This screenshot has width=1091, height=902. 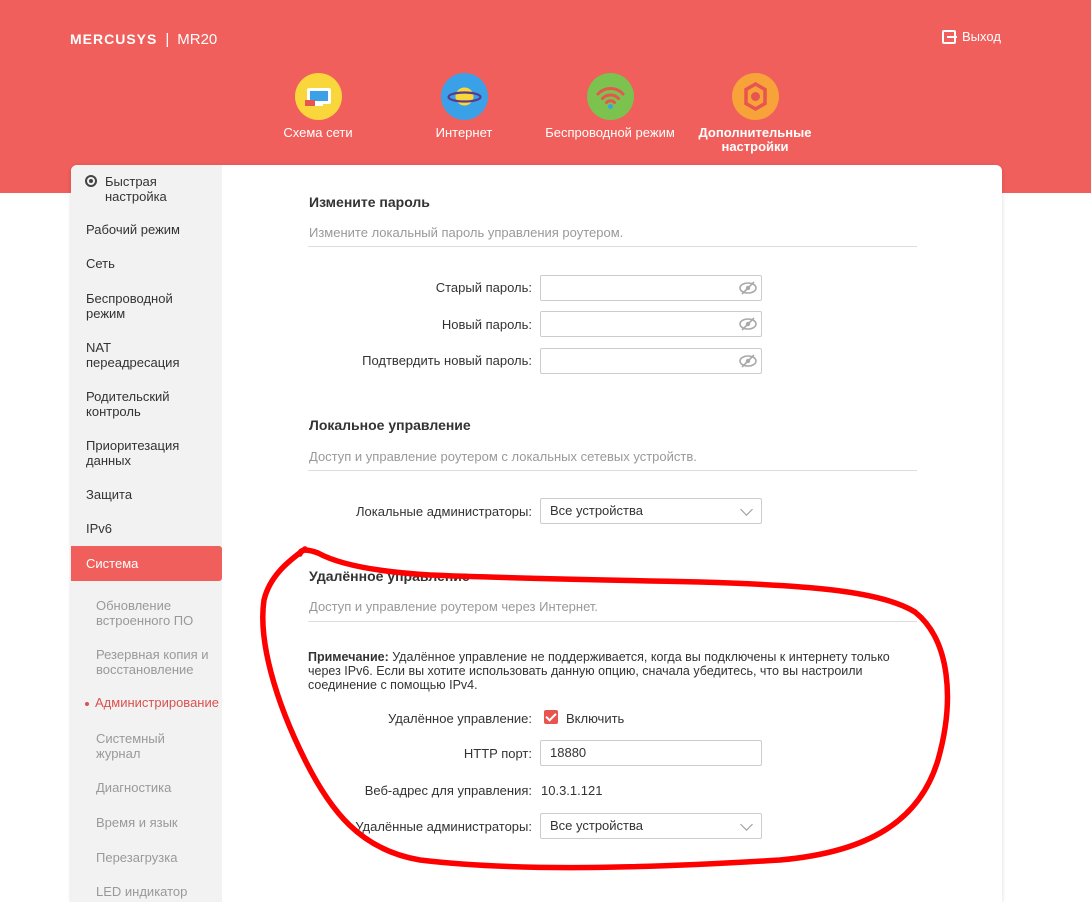 What do you see at coordinates (612, 621) in the screenshot?
I see `remote-divider` at bounding box center [612, 621].